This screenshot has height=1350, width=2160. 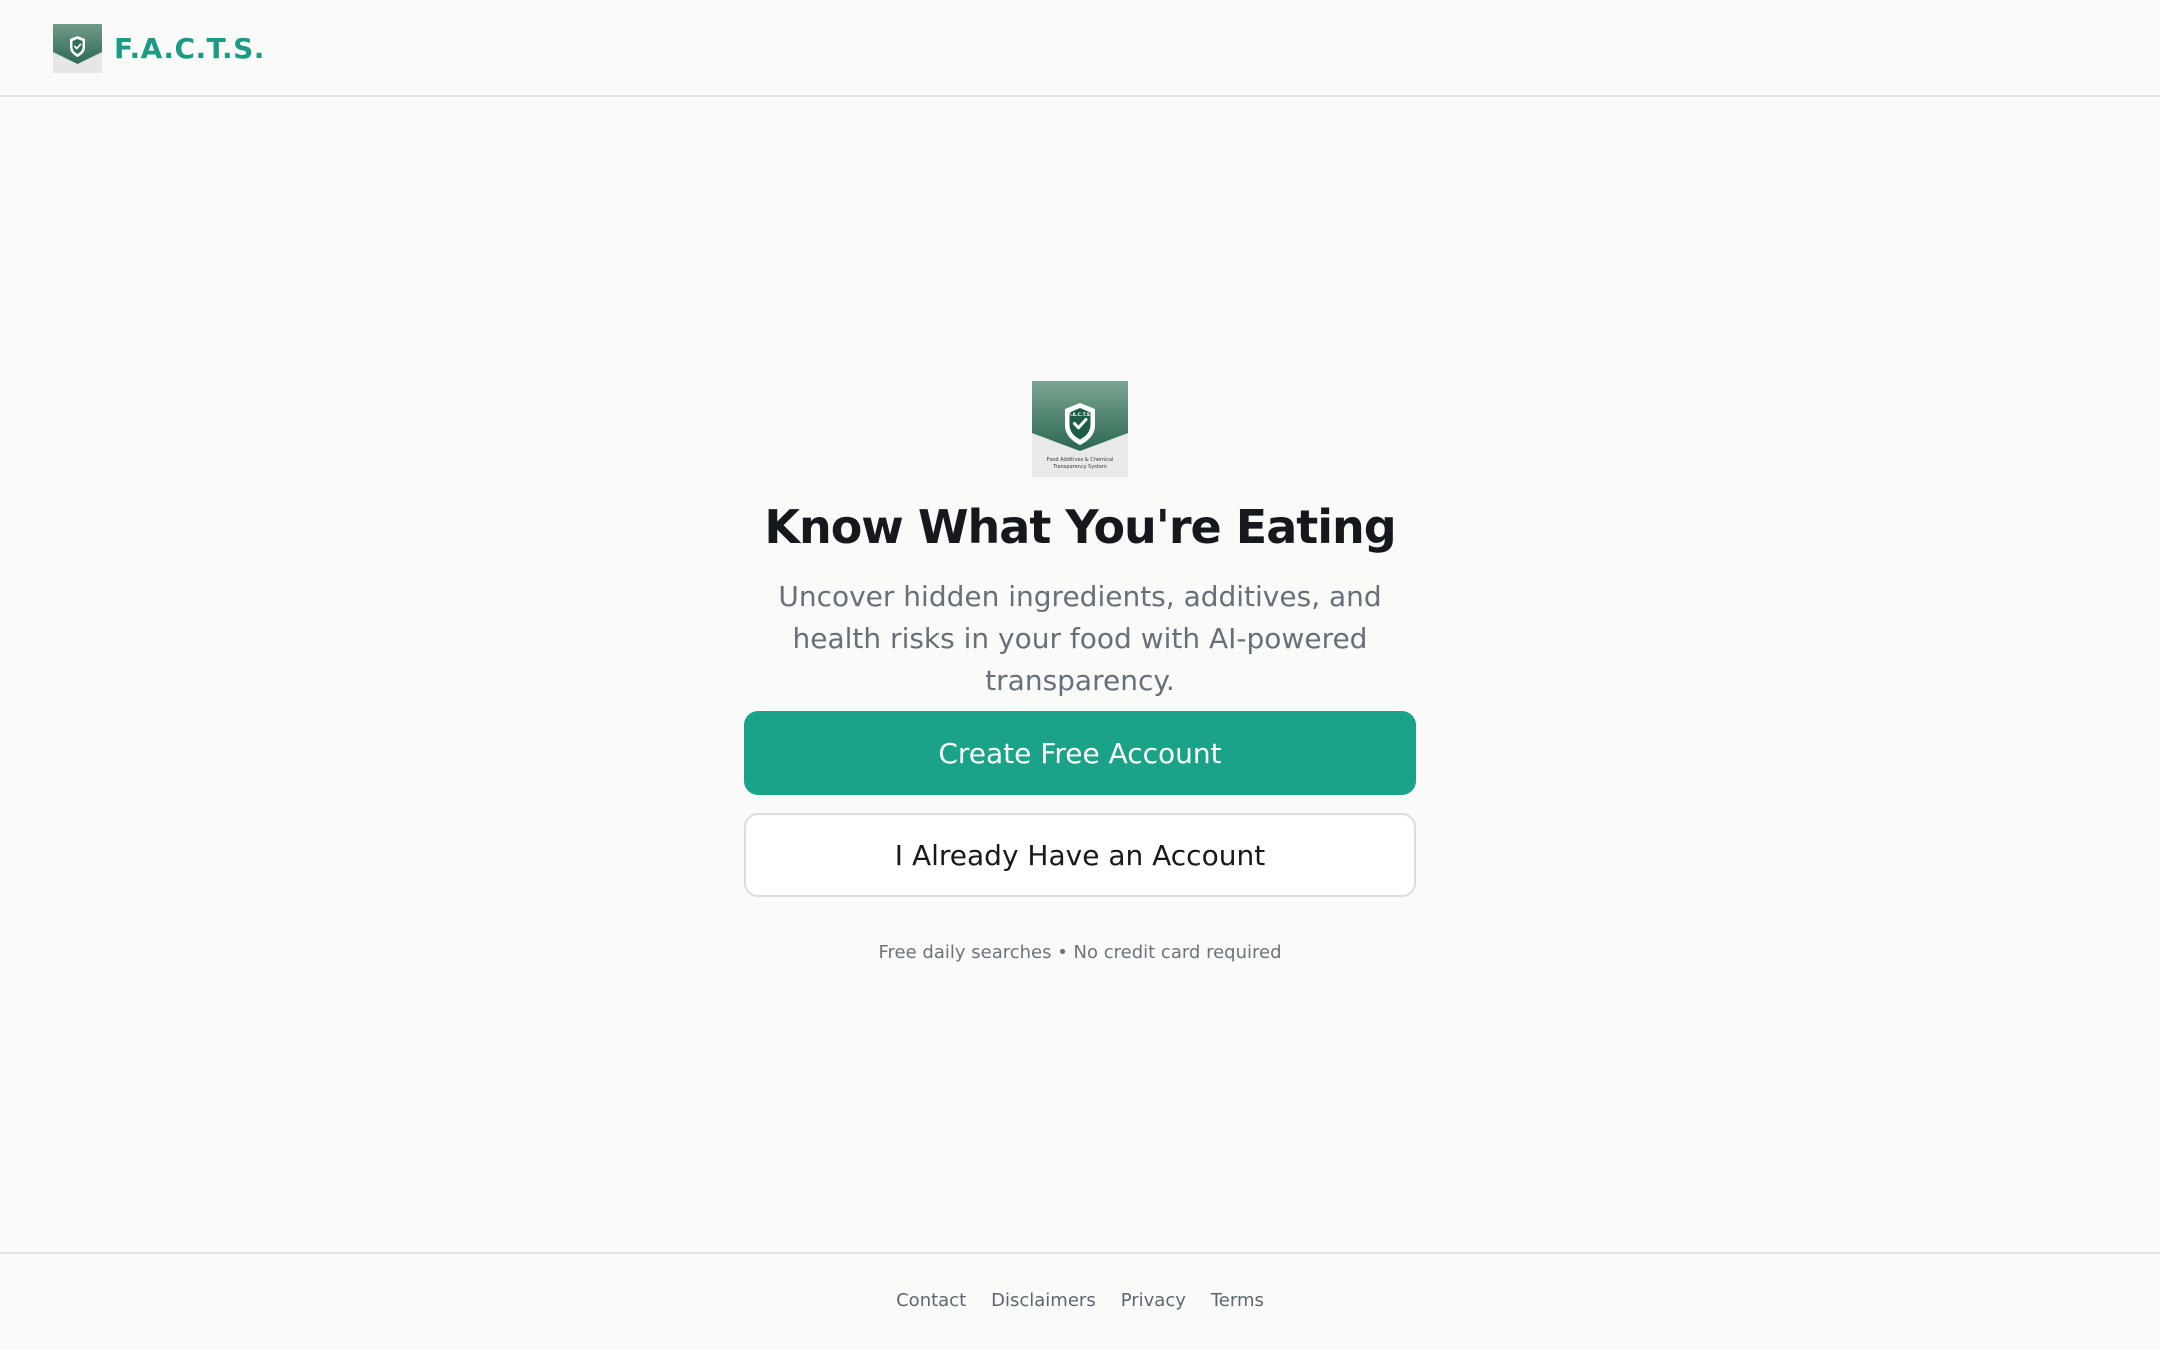 I want to click on brand-name: F.A.C.T.S., so click(x=189, y=48).